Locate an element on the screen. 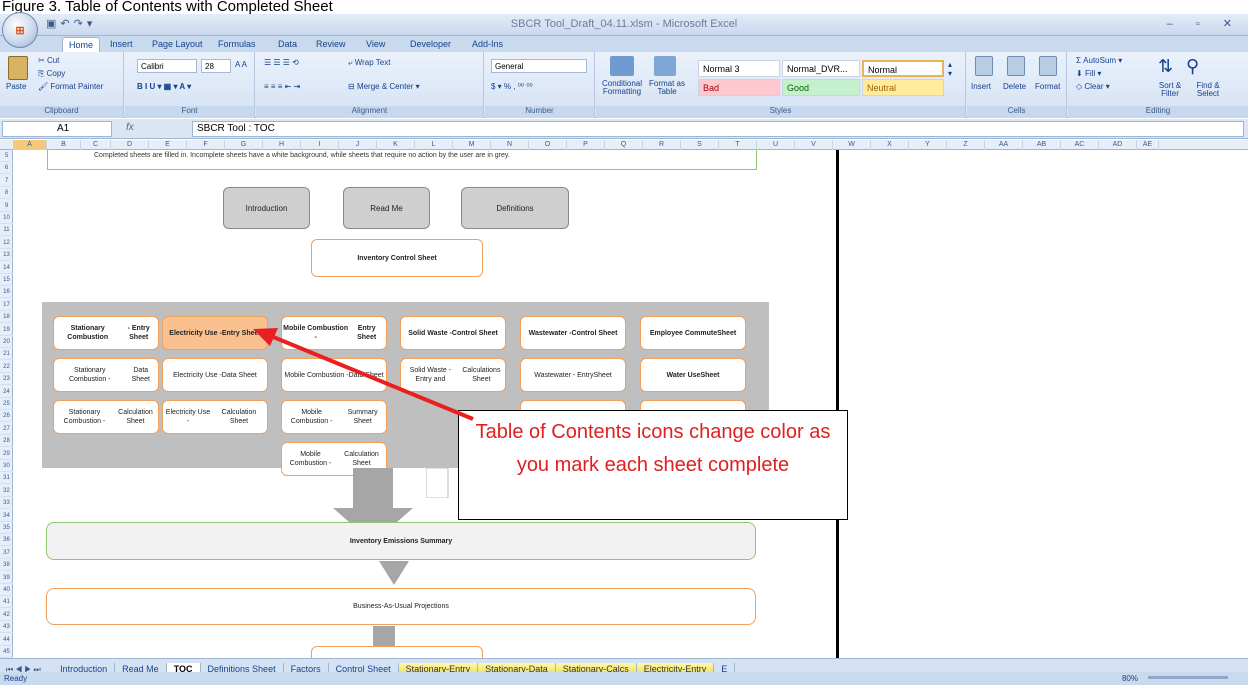  tab-page-layout: Page Layout is located at coordinates (177, 44).